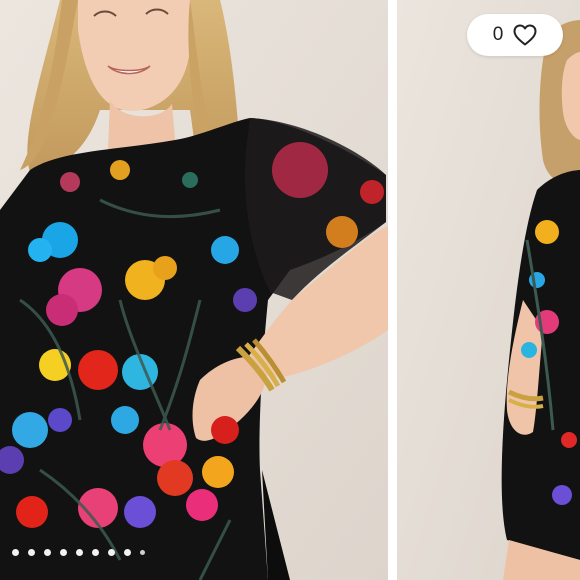 The image size is (580, 580). Describe the element at coordinates (525, 35) in the screenshot. I see `heart-outline-icon` at that location.